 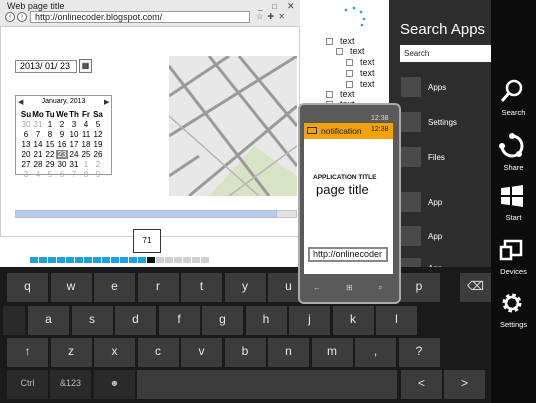 What do you see at coordinates (513, 167) in the screenshot?
I see `charm-label: Share` at bounding box center [513, 167].